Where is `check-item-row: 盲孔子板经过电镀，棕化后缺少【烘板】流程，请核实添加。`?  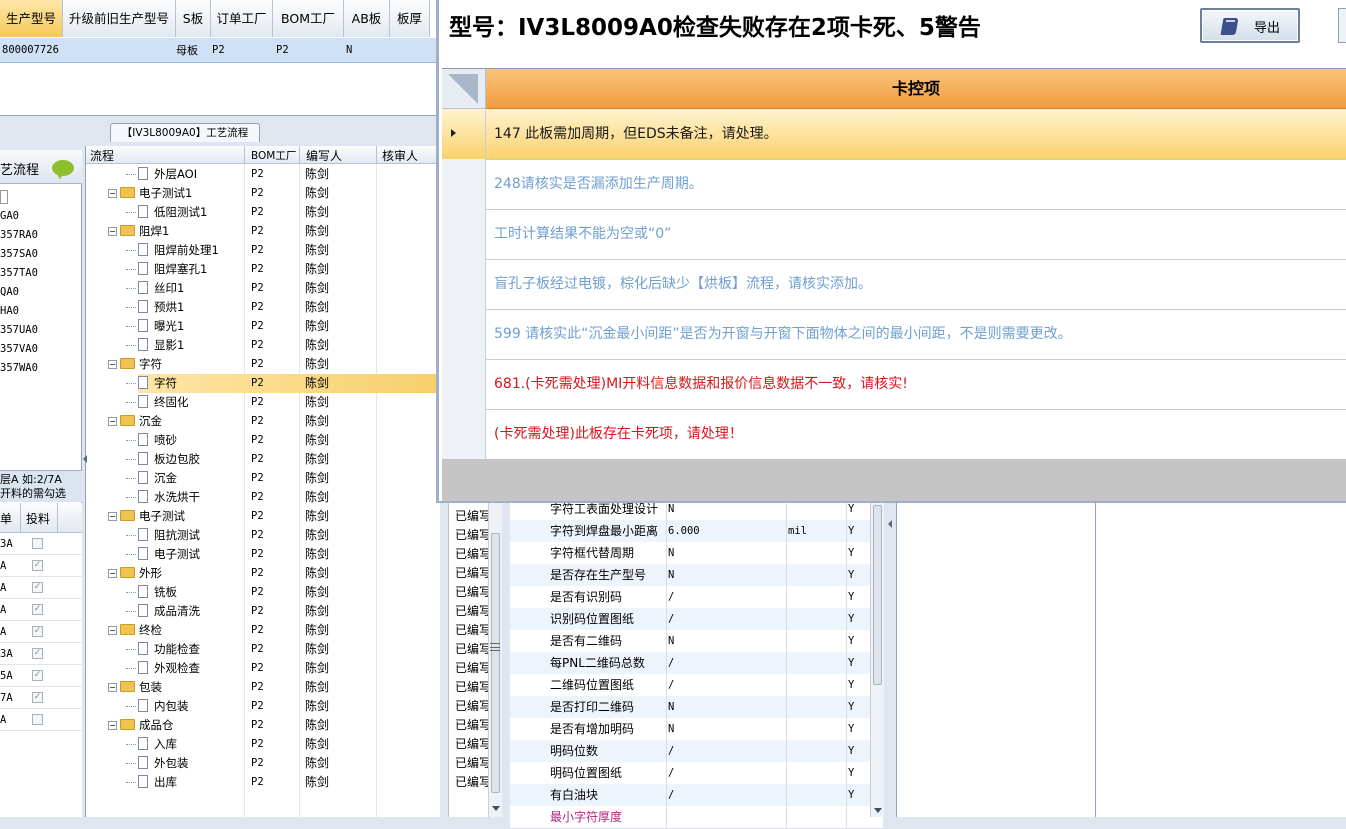 check-item-row: 盲孔子板经过电镀，棕化后缺少【烘板】流程，请核实添加。 is located at coordinates (894, 284).